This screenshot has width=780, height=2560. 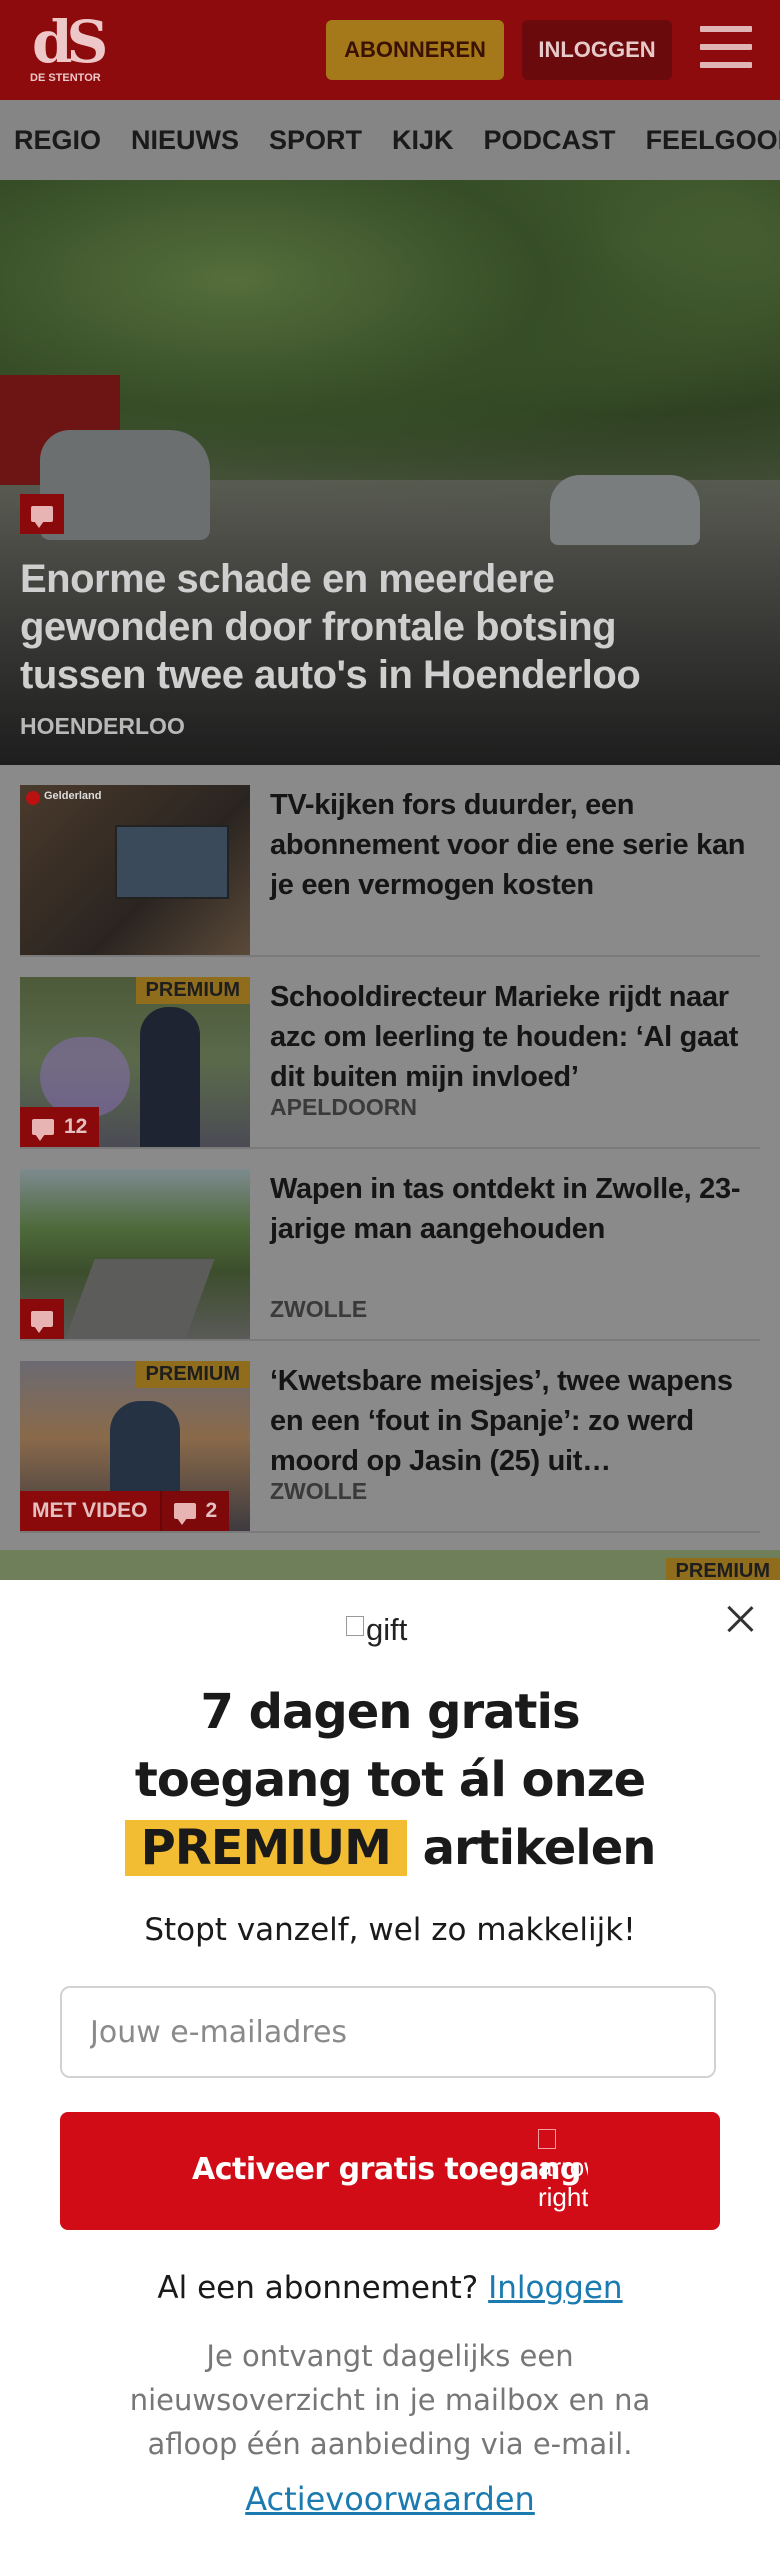 What do you see at coordinates (597, 50) in the screenshot?
I see `login-button: INLOGGEN` at bounding box center [597, 50].